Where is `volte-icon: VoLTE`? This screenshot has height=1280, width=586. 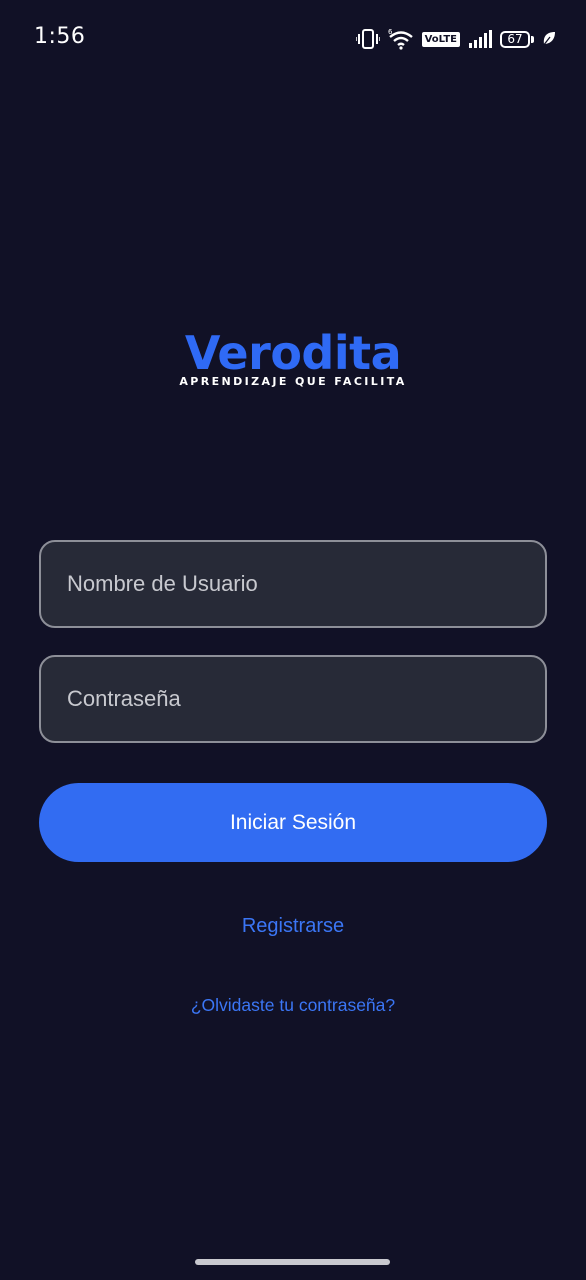
volte-icon: VoLTE is located at coordinates (440, 39).